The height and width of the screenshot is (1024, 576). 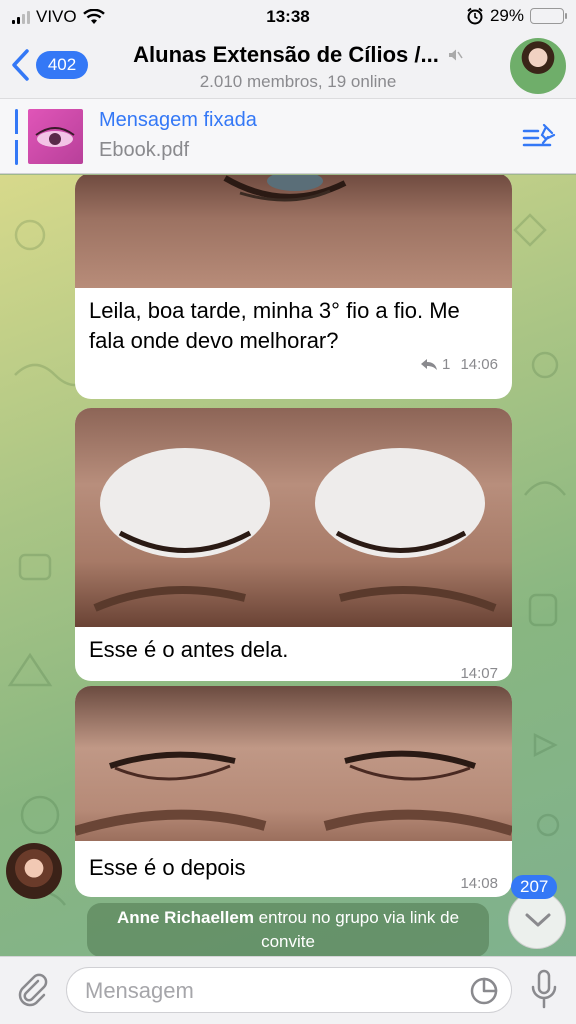 I want to click on status-bar: VIVO 13:38 29%, so click(x=288, y=17).